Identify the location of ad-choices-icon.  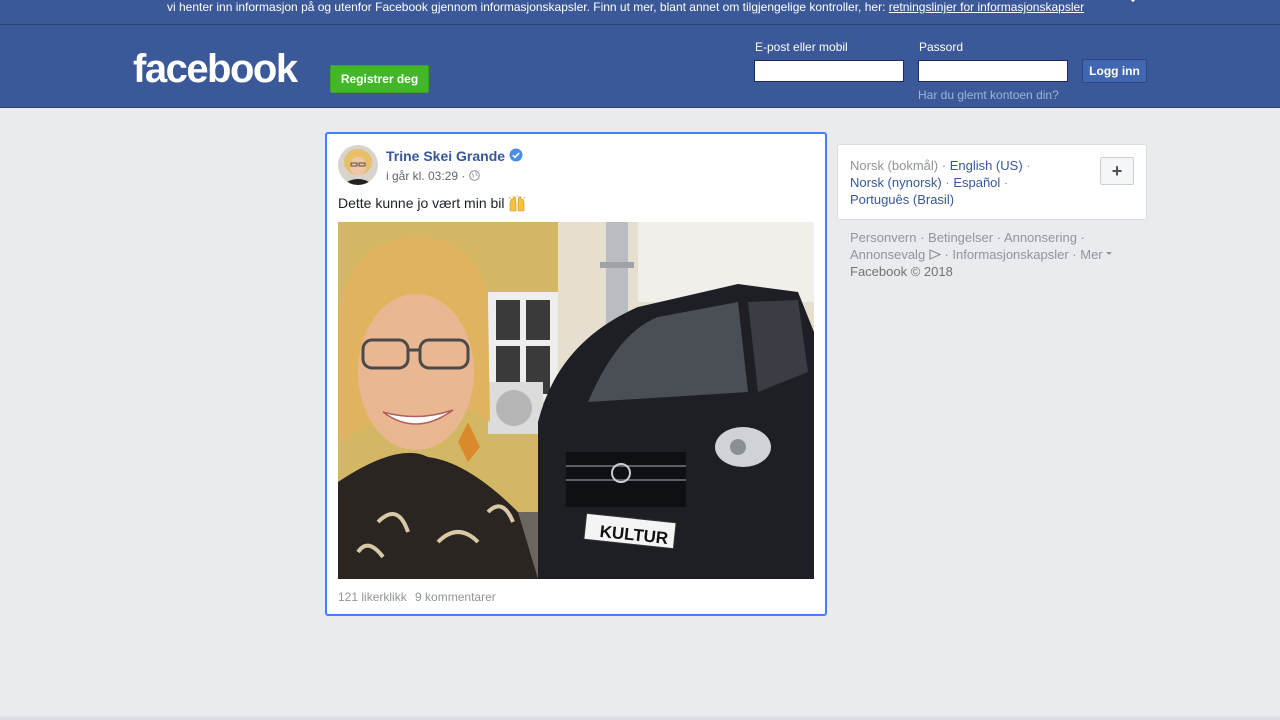
(935, 254).